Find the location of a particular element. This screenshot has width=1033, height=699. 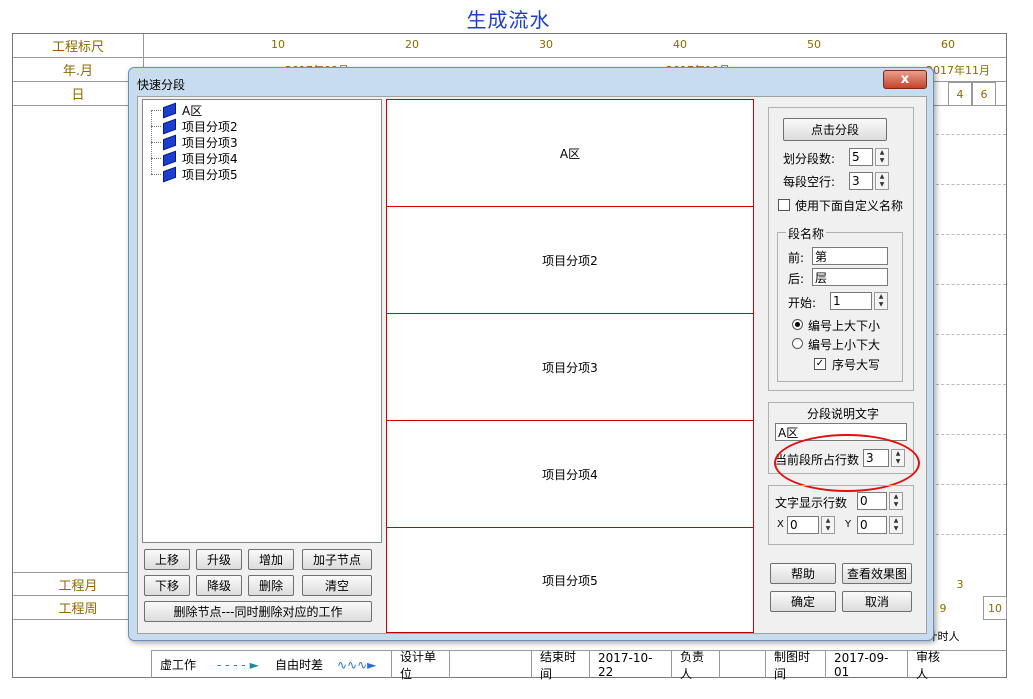

ruler-number: 20 is located at coordinates (412, 44).